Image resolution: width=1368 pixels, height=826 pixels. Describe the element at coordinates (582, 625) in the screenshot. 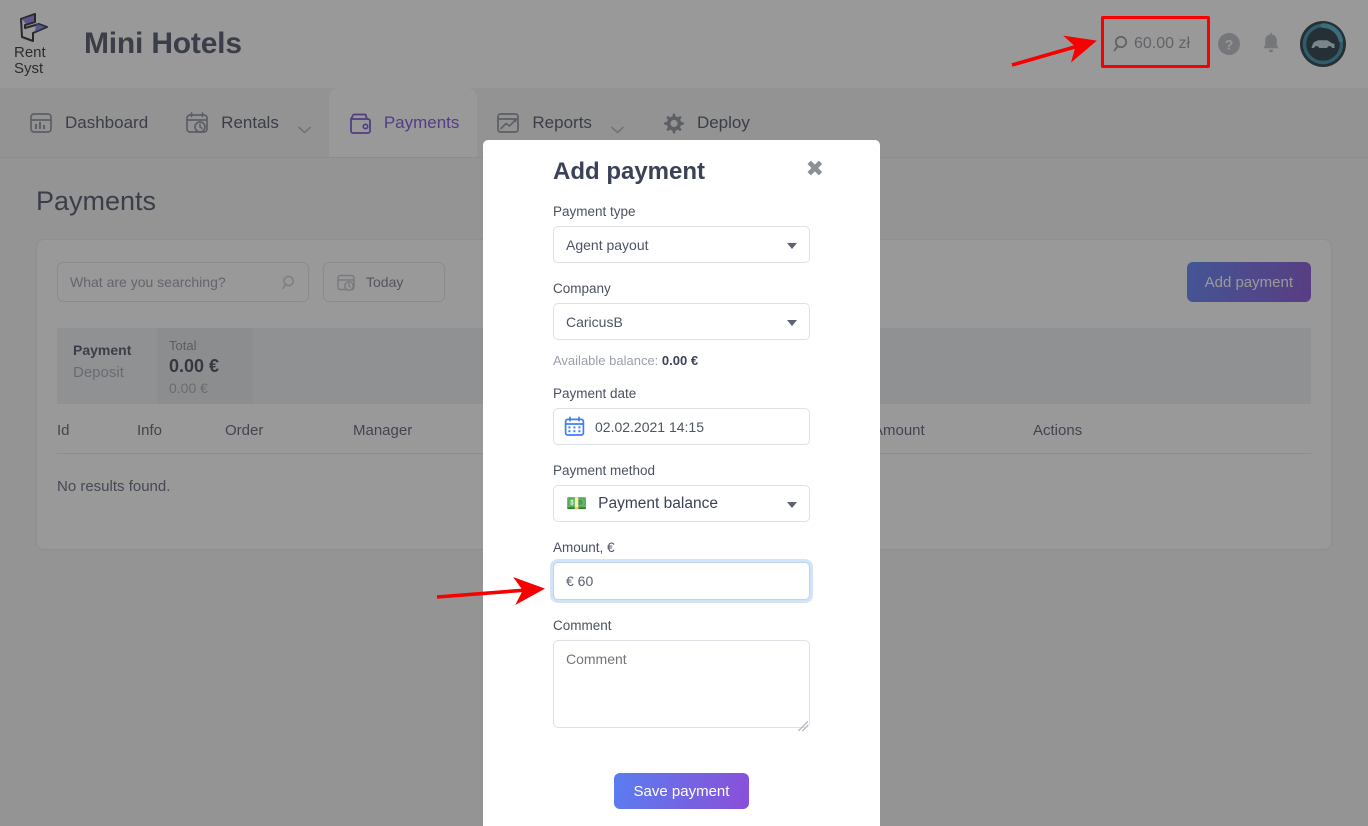

I see `label-comment: Comment` at that location.